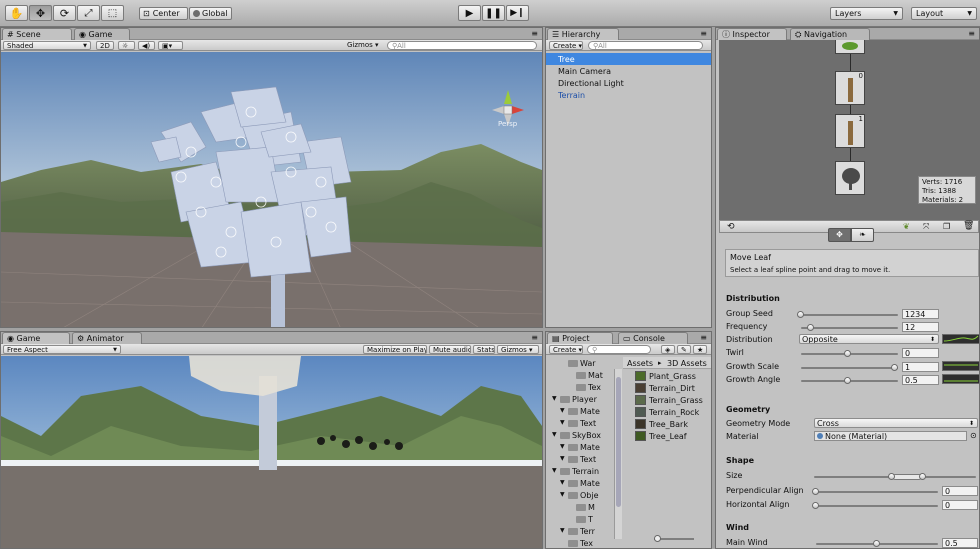 The width and height of the screenshot is (980, 549). Describe the element at coordinates (946, 226) in the screenshot. I see `duplicate-icon: ❐` at that location.